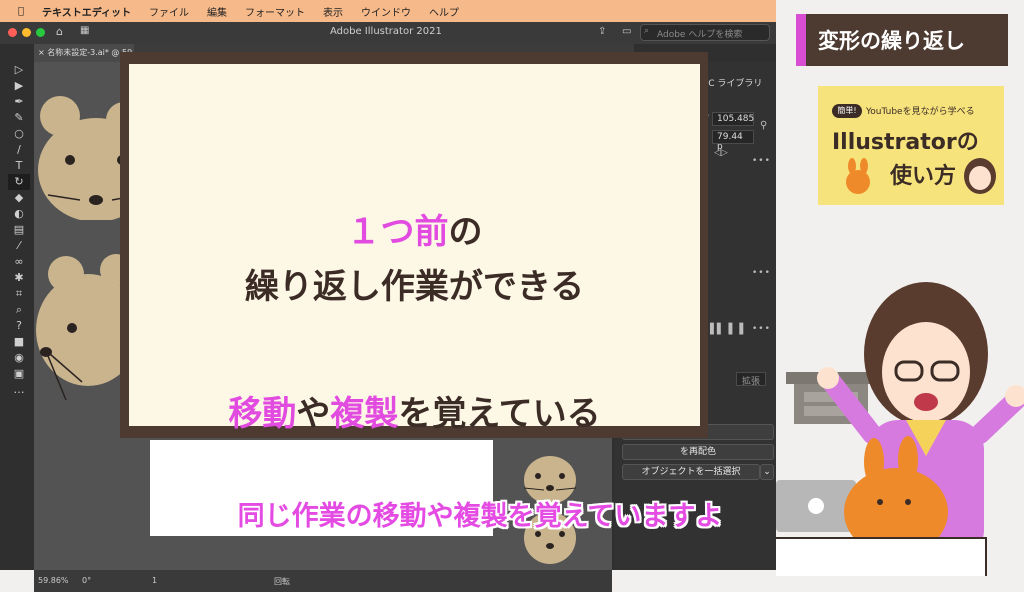  Describe the element at coordinates (262, 414) in the screenshot. I see `board-highlight-move: 移動` at that location.